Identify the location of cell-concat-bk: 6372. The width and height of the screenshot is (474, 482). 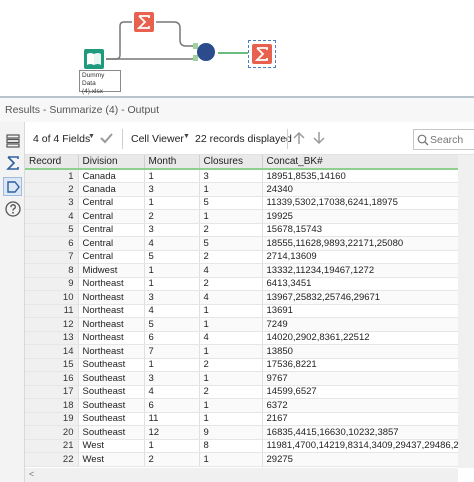
(360, 405).